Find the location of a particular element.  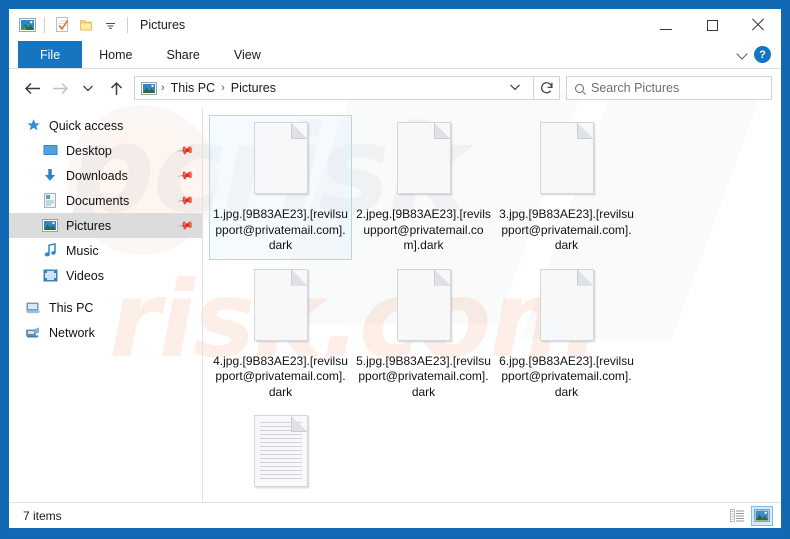

sidebar-item-network: Network is located at coordinates (106, 332).